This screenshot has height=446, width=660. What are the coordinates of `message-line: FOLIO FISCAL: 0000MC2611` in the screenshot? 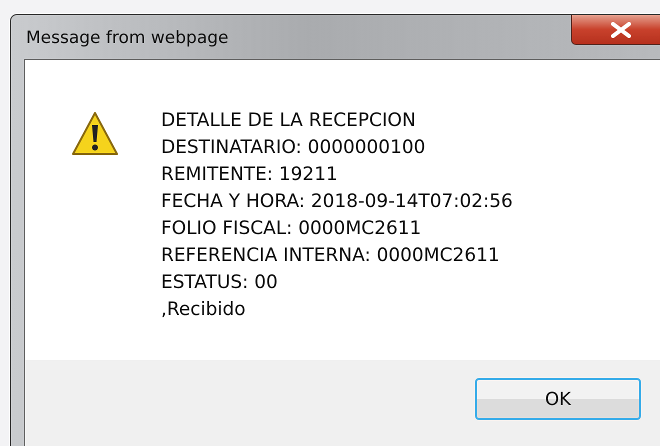 It's located at (291, 229).